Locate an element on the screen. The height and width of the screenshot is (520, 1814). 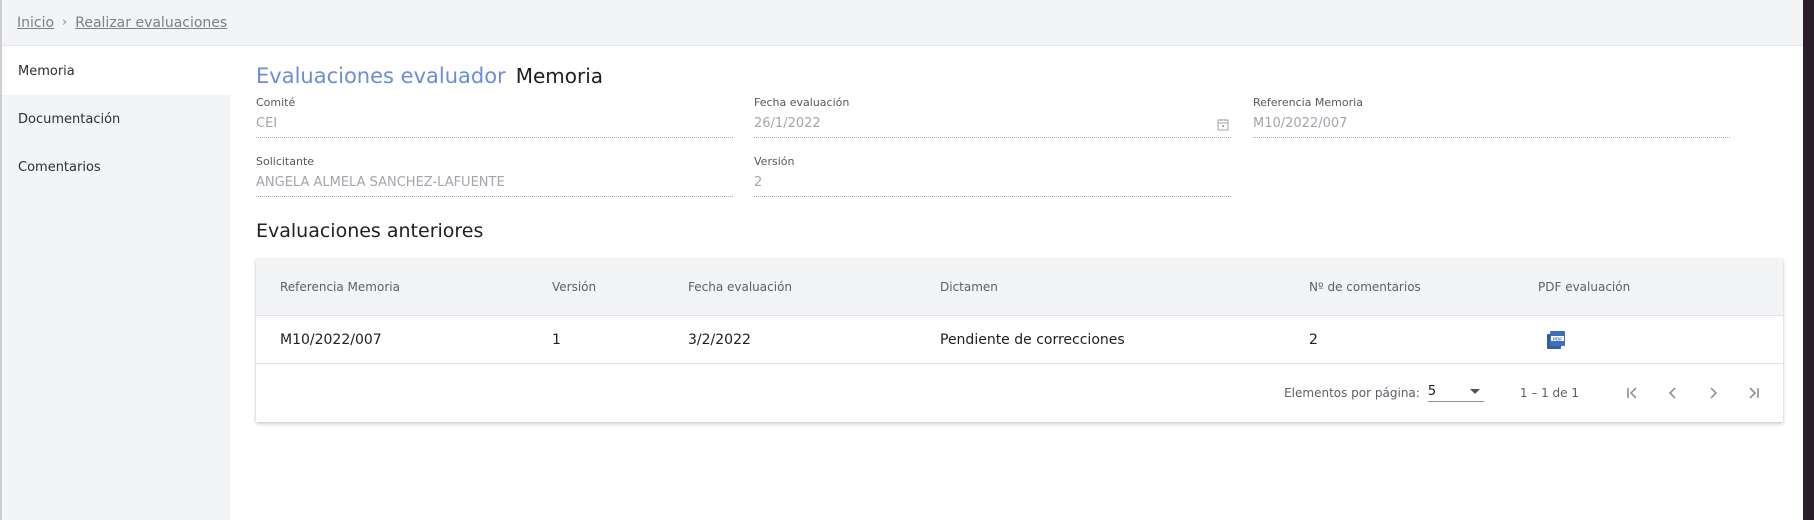
last-page-icon is located at coordinates (1754, 393).